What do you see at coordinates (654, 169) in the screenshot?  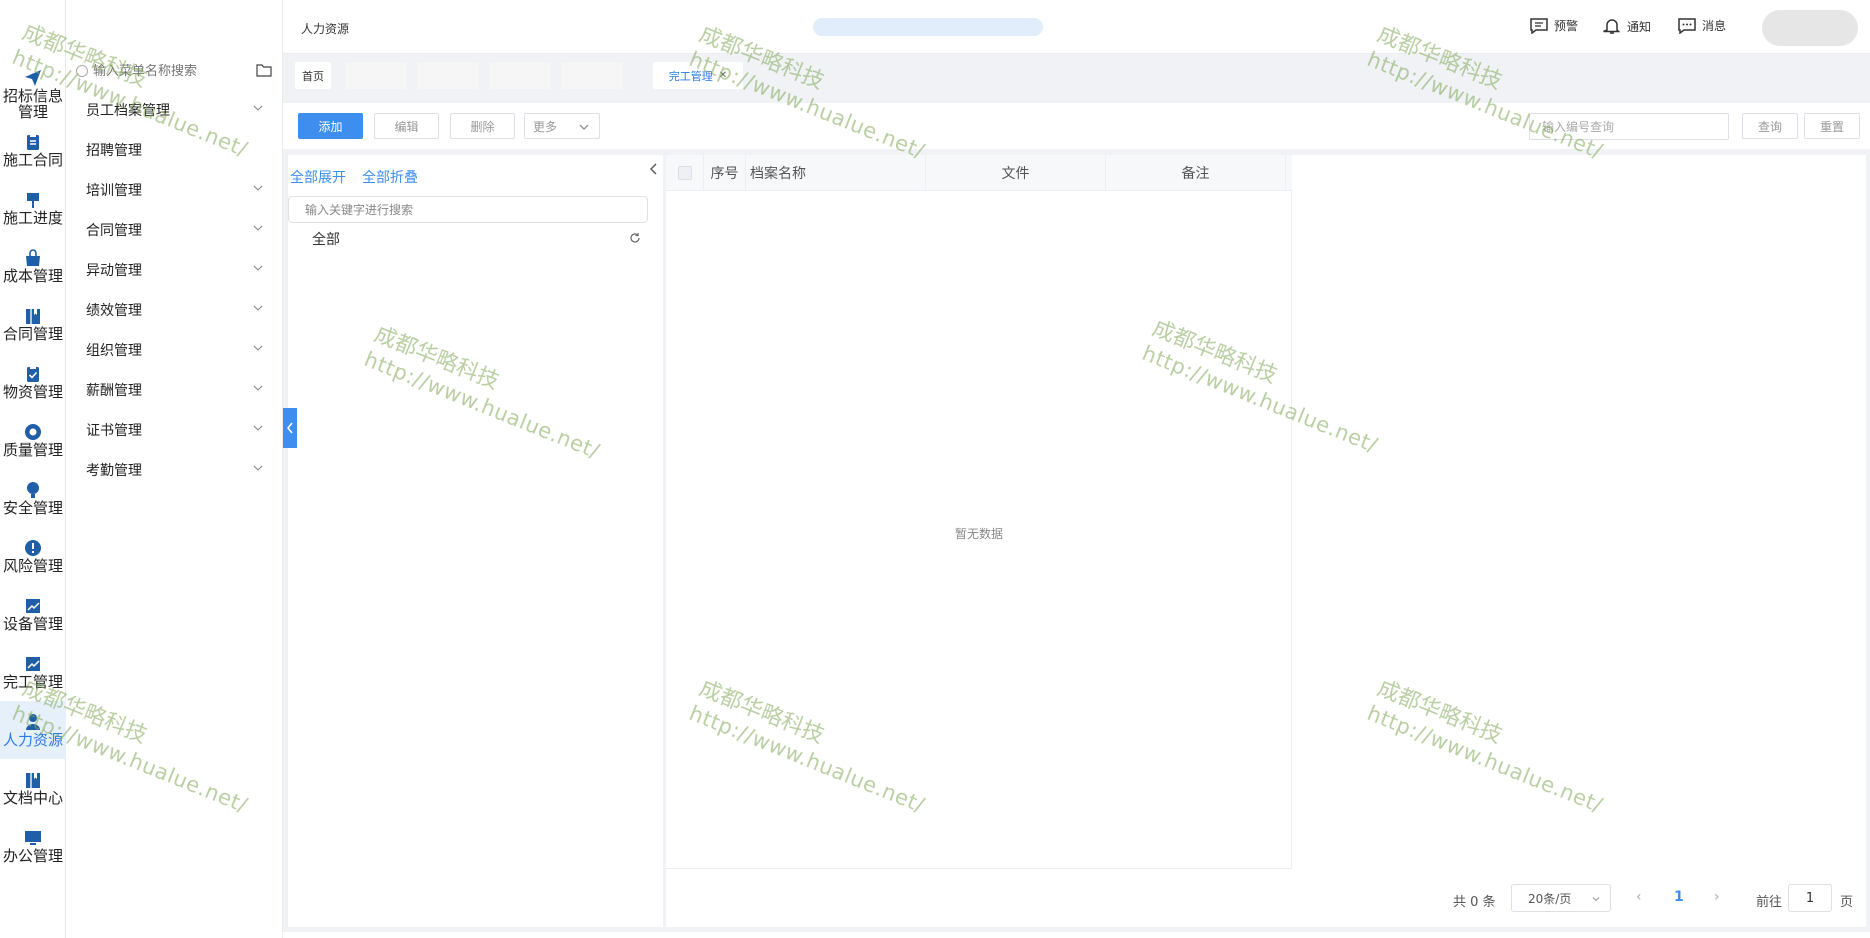 I see `chevron-left-icon` at bounding box center [654, 169].